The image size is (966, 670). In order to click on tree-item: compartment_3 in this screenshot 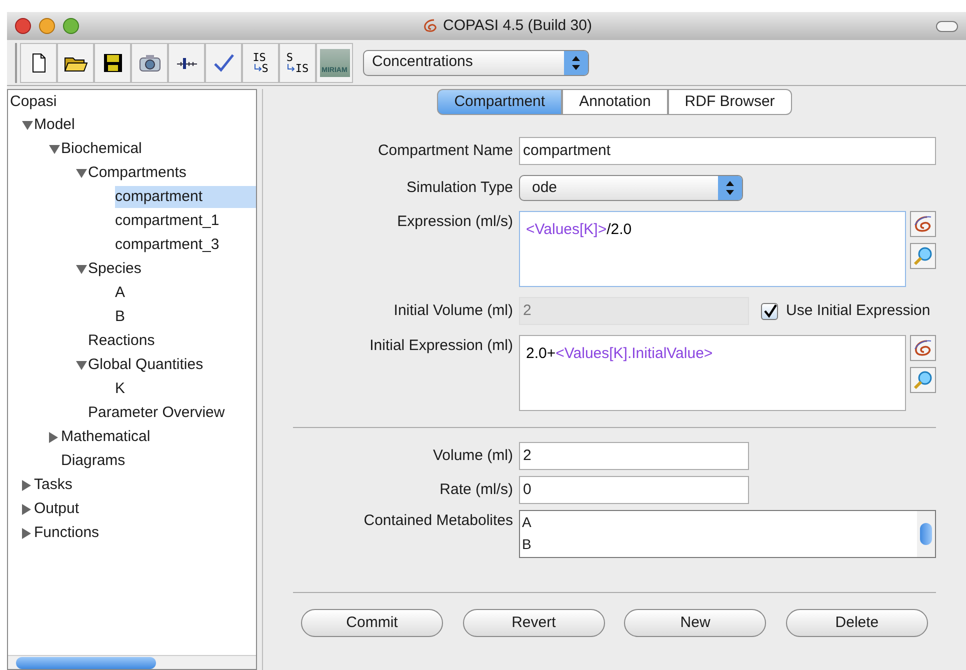, I will do `click(185, 245)`.